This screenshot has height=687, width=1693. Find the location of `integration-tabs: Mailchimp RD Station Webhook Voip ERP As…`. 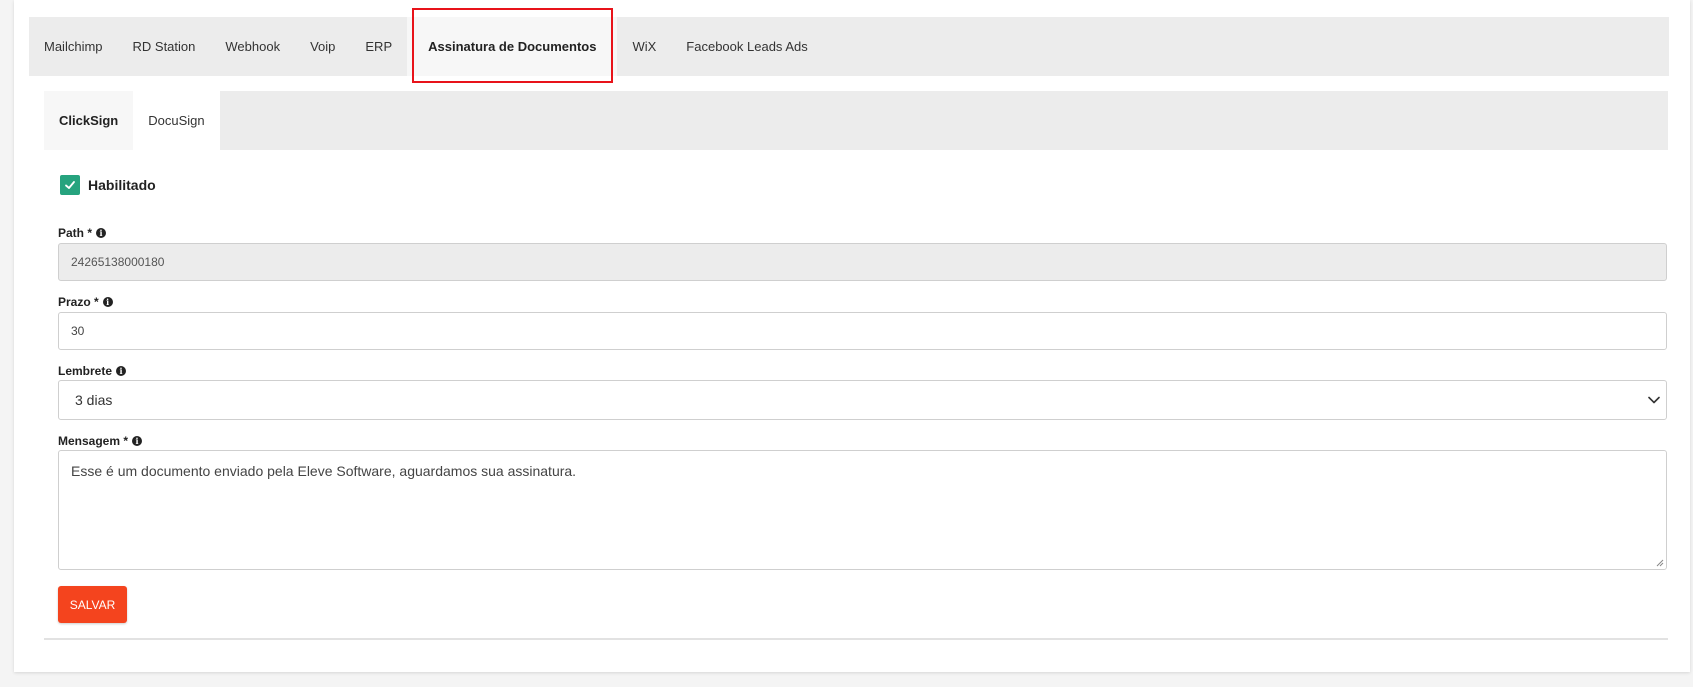

integration-tabs: Mailchimp RD Station Webhook Voip ERP As… is located at coordinates (849, 46).